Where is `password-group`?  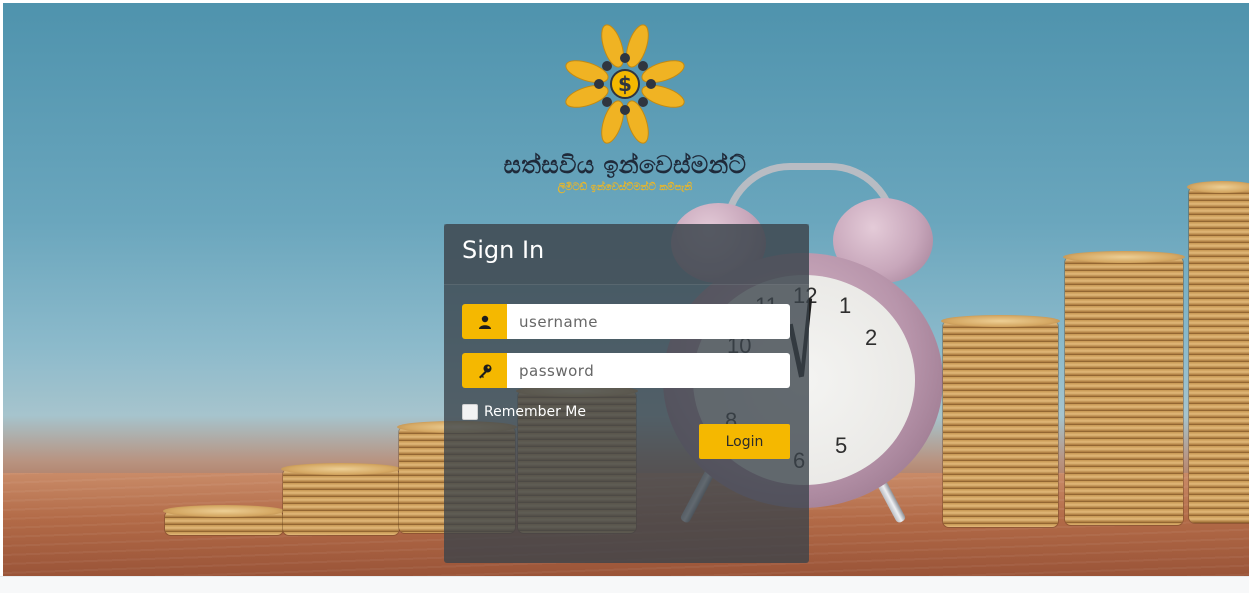
password-group is located at coordinates (626, 370).